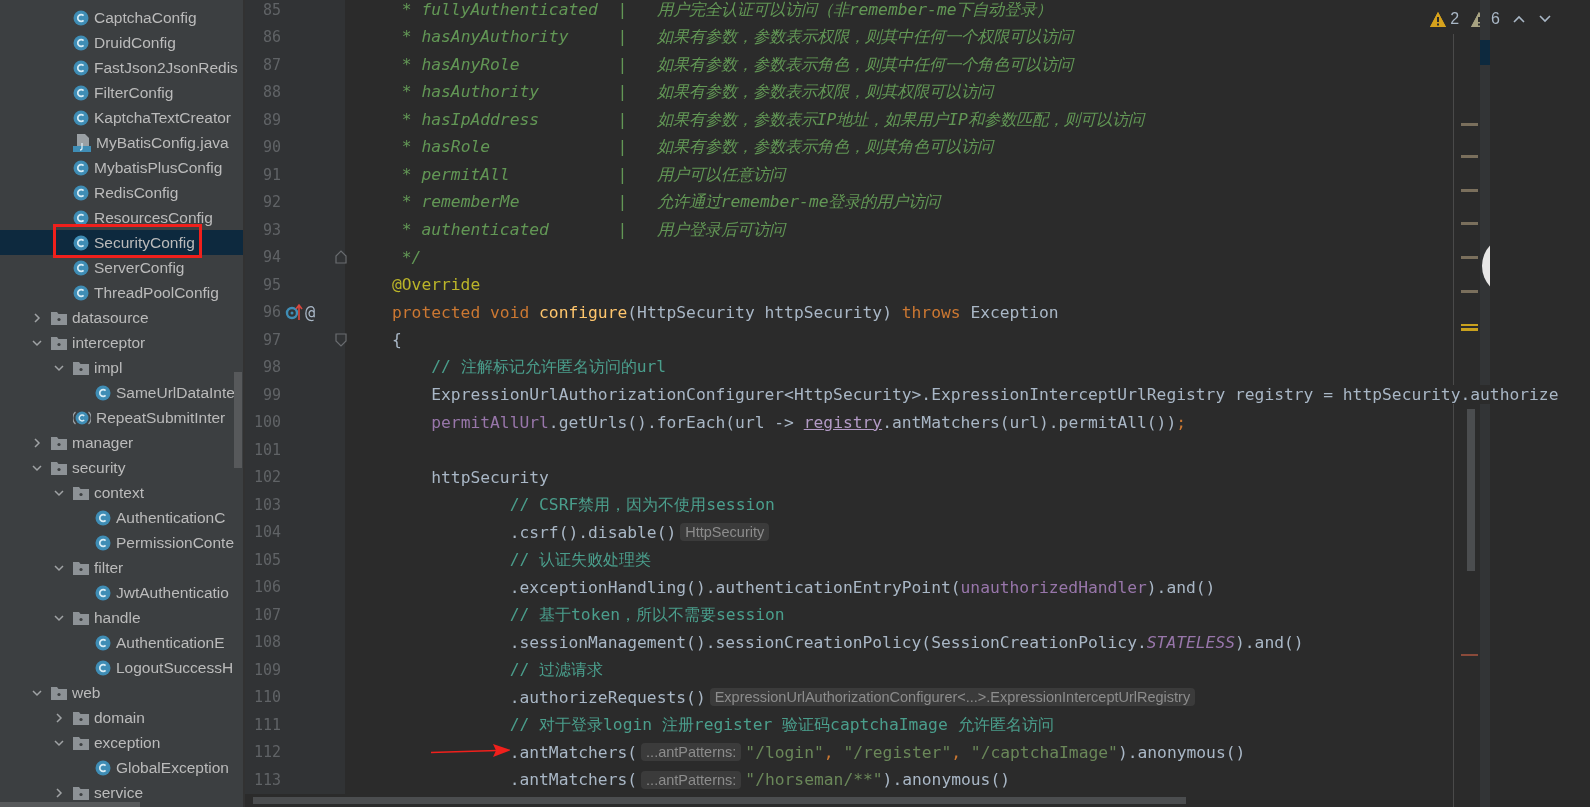 Image resolution: width=1590 pixels, height=807 pixels. I want to click on tree-item: web, so click(121, 692).